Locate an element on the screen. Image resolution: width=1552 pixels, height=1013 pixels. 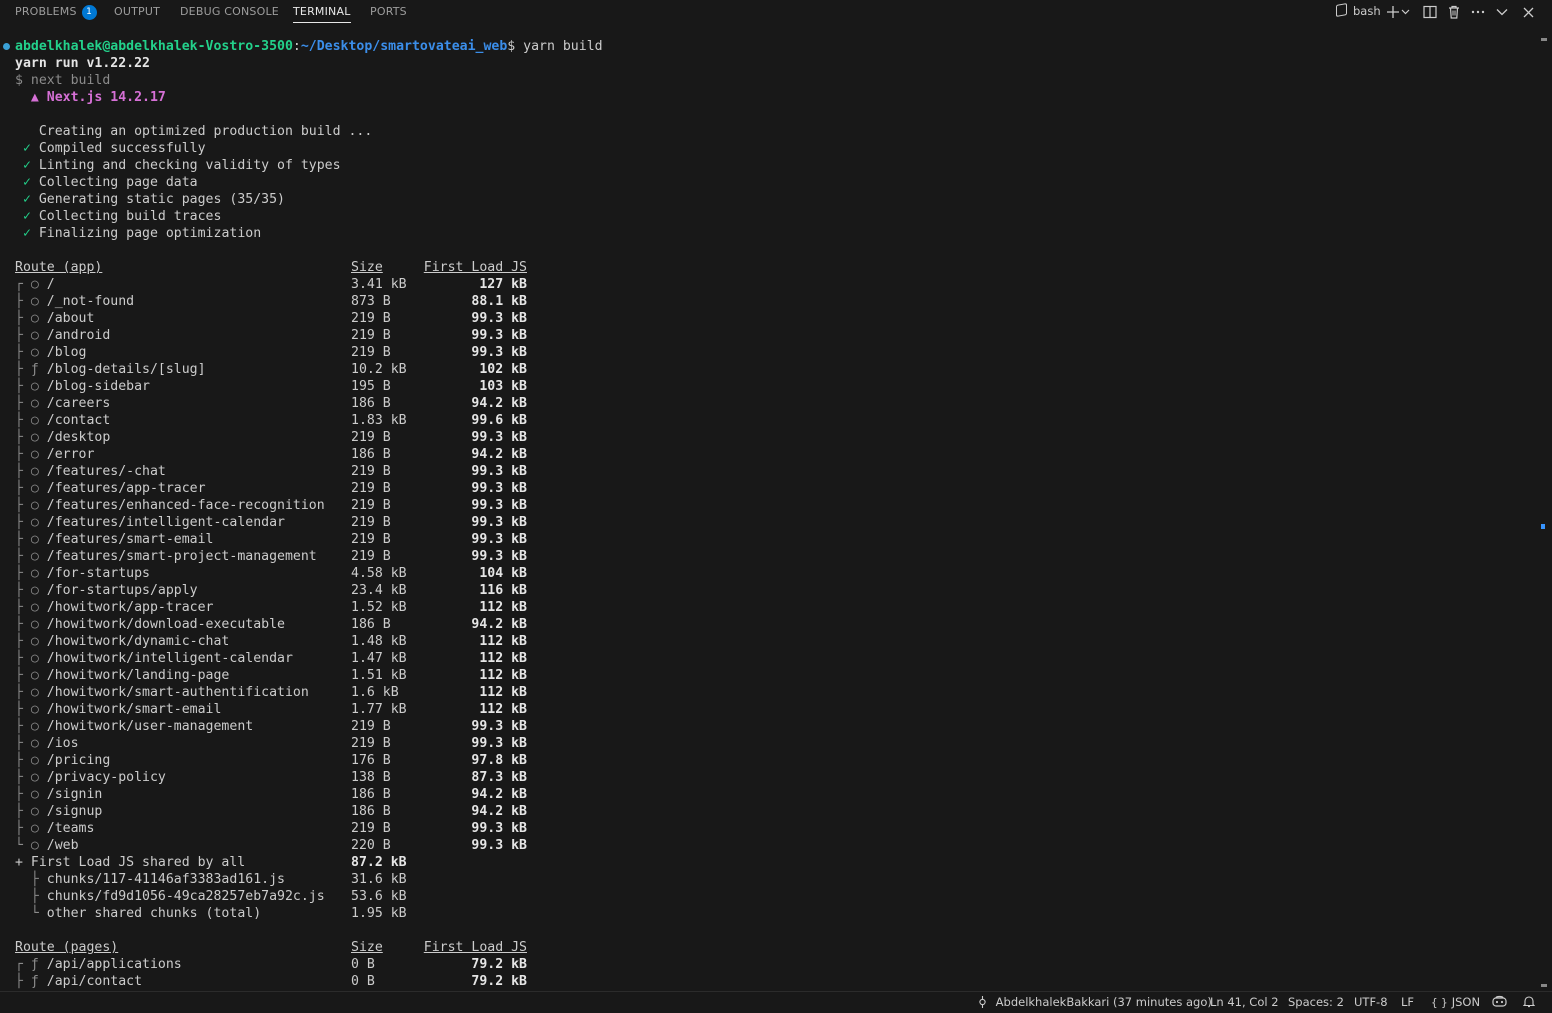
tab-problems-label: Problems is located at coordinates (46, 11).